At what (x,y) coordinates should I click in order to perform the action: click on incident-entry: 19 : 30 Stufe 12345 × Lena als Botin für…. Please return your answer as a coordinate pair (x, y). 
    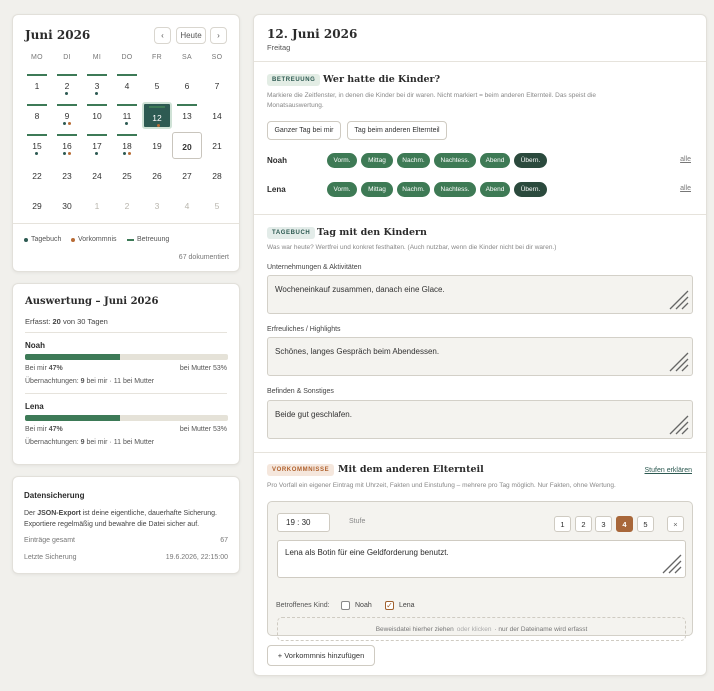
    Looking at the image, I should click on (480, 571).